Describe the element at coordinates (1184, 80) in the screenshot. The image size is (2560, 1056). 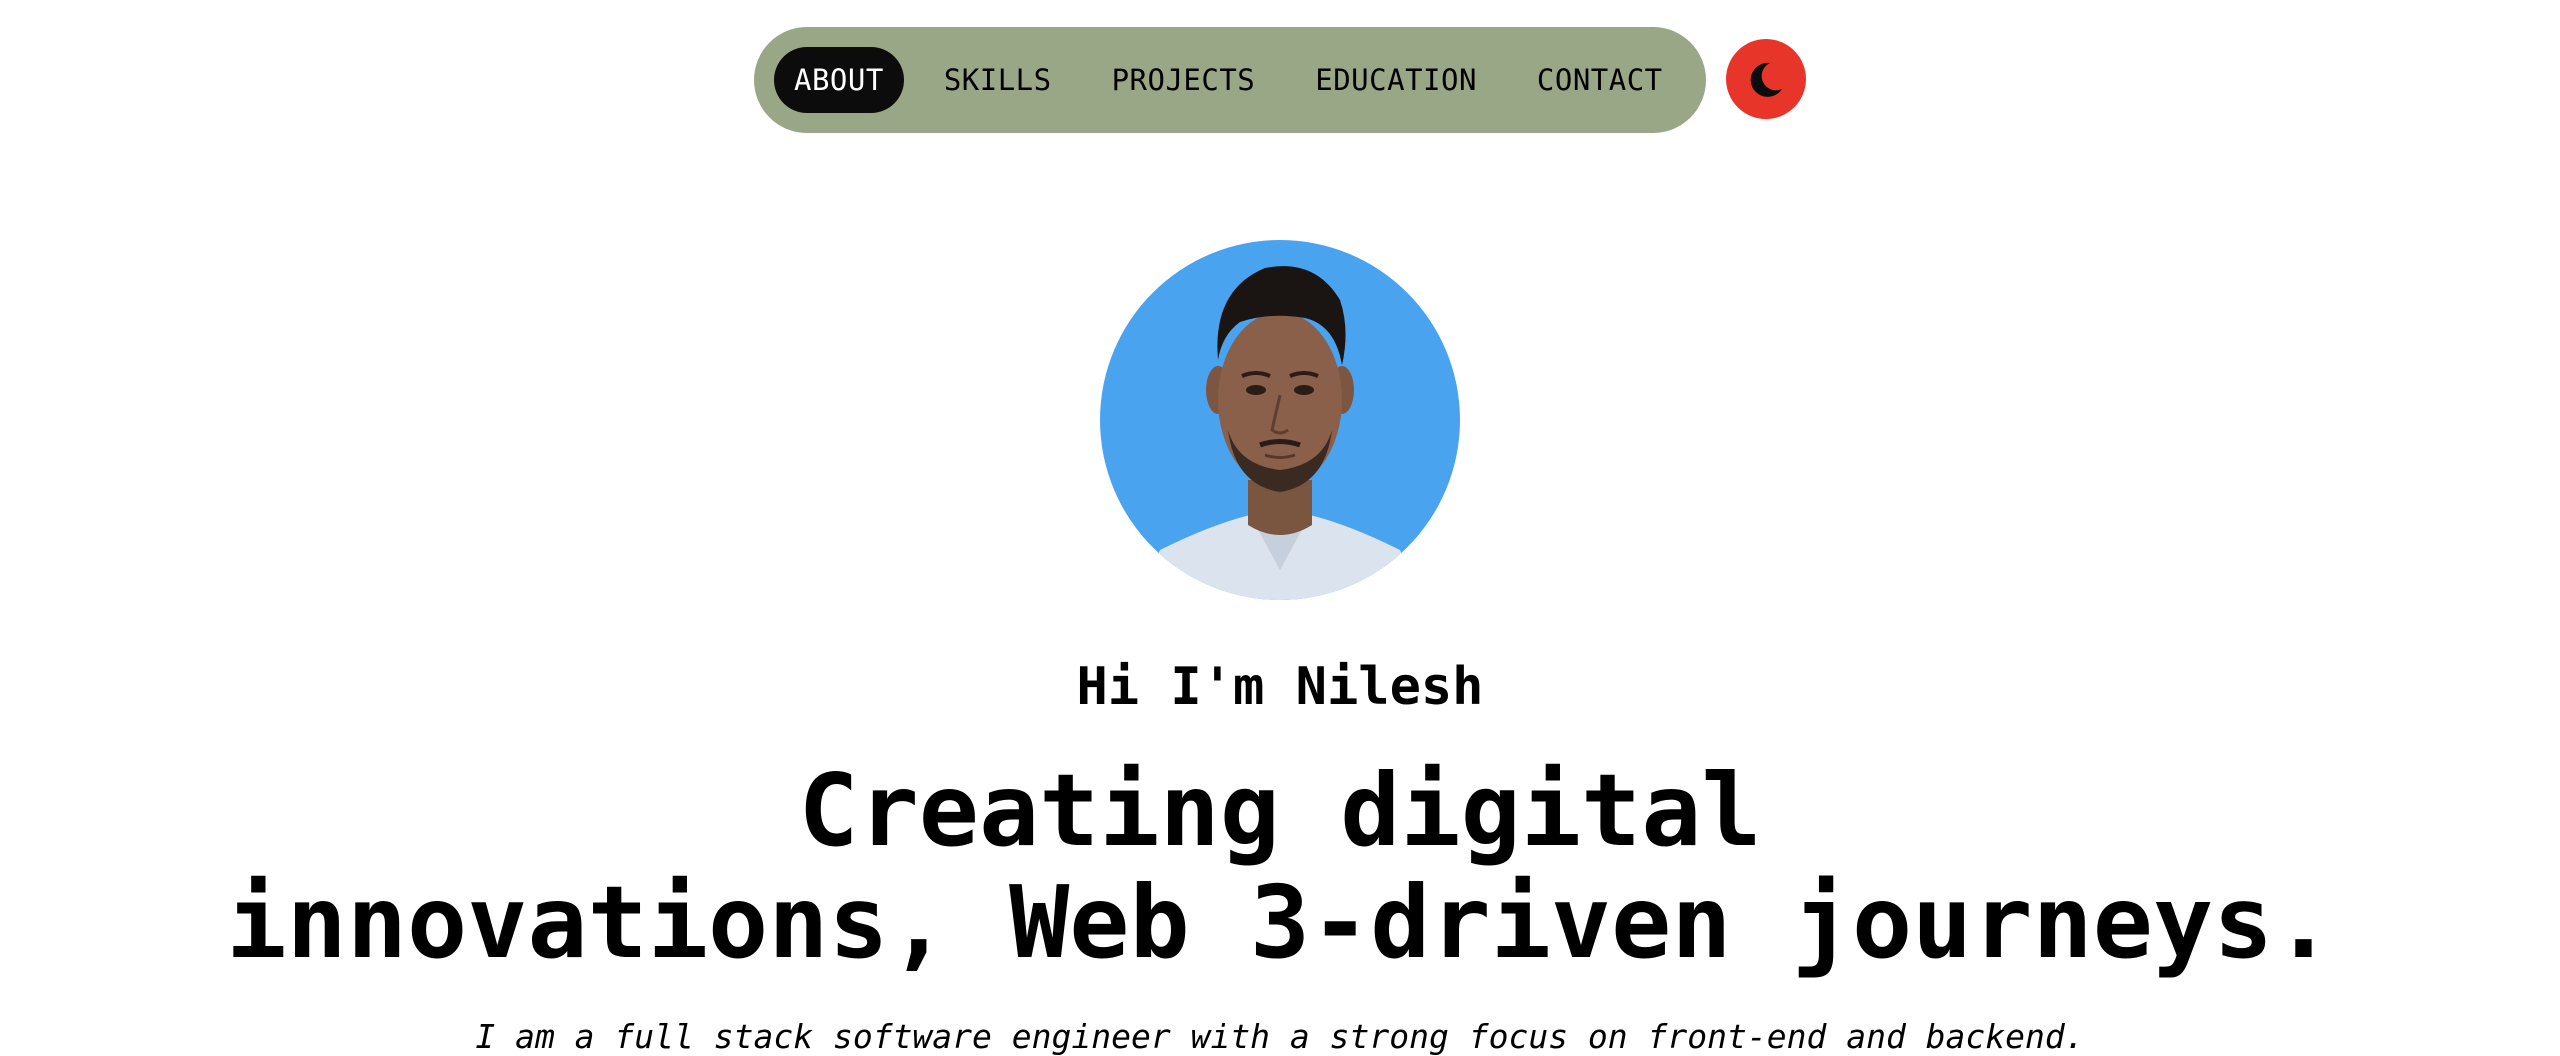
I see `nav-item-projects: PROJECTS` at that location.